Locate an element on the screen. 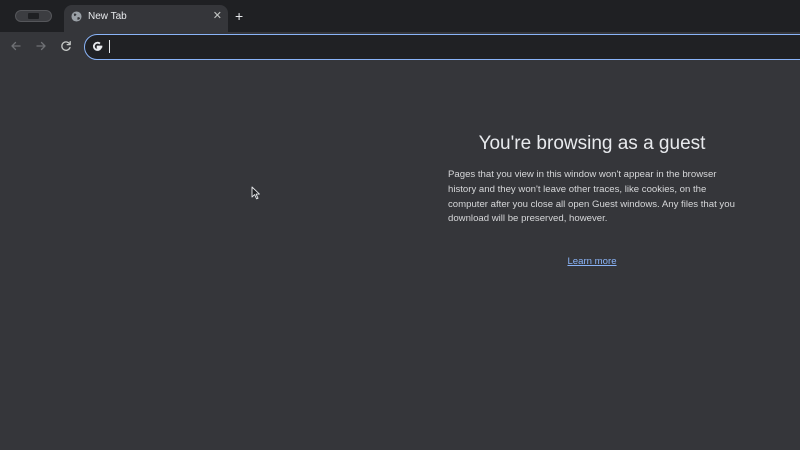  globe-icon is located at coordinates (76, 16).